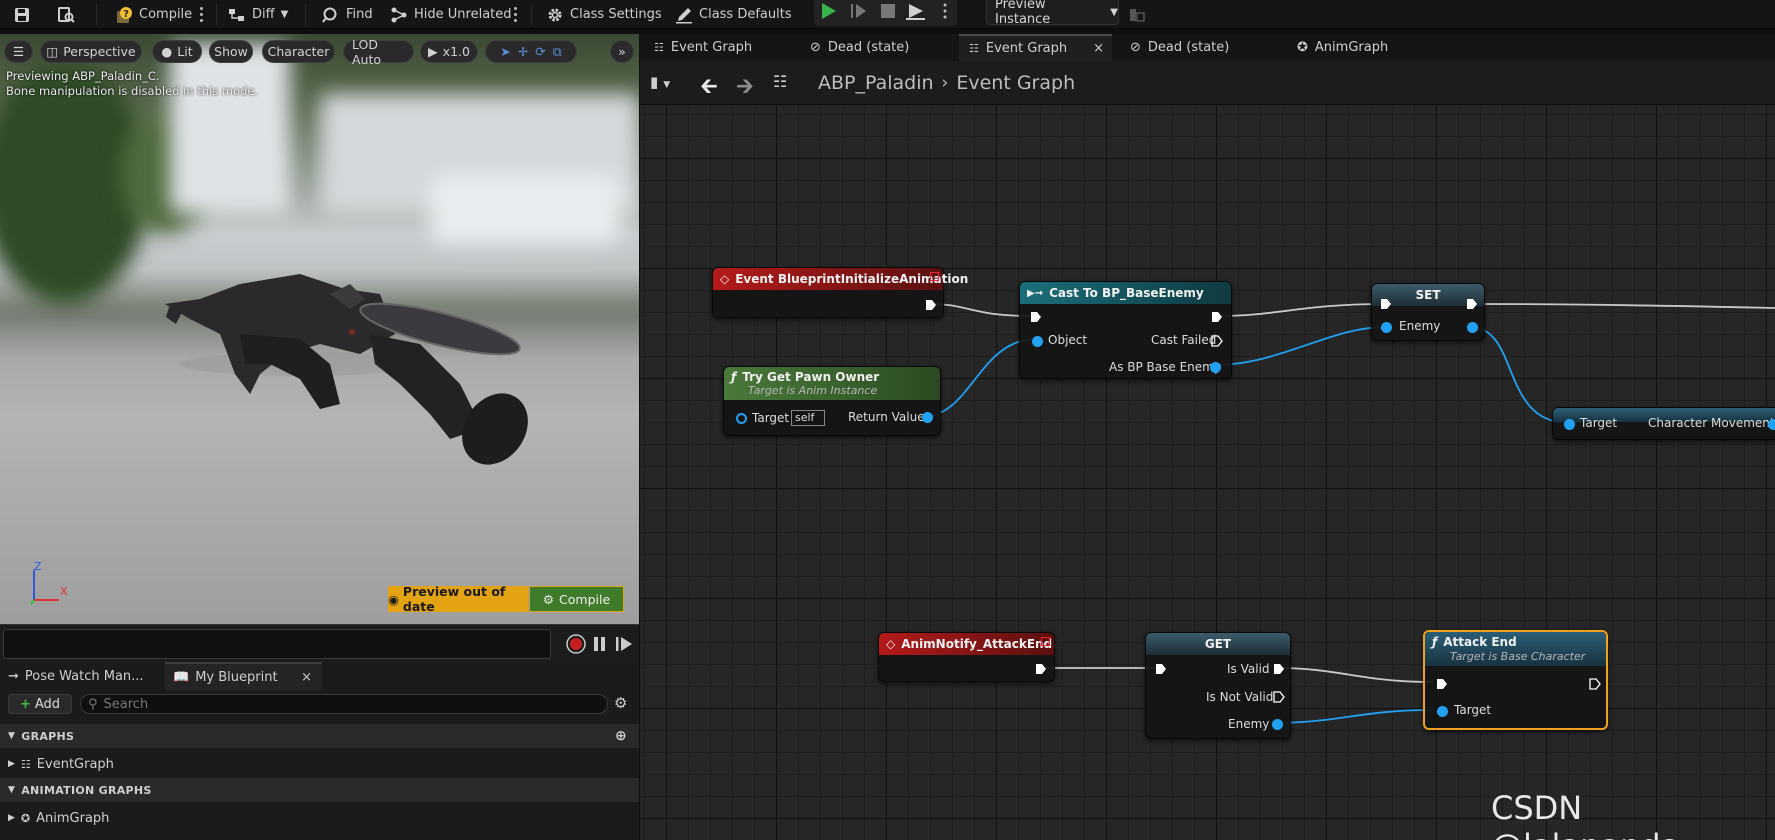 The image size is (1775, 840). What do you see at coordinates (888, 11) in the screenshot?
I see `stop-icon` at bounding box center [888, 11].